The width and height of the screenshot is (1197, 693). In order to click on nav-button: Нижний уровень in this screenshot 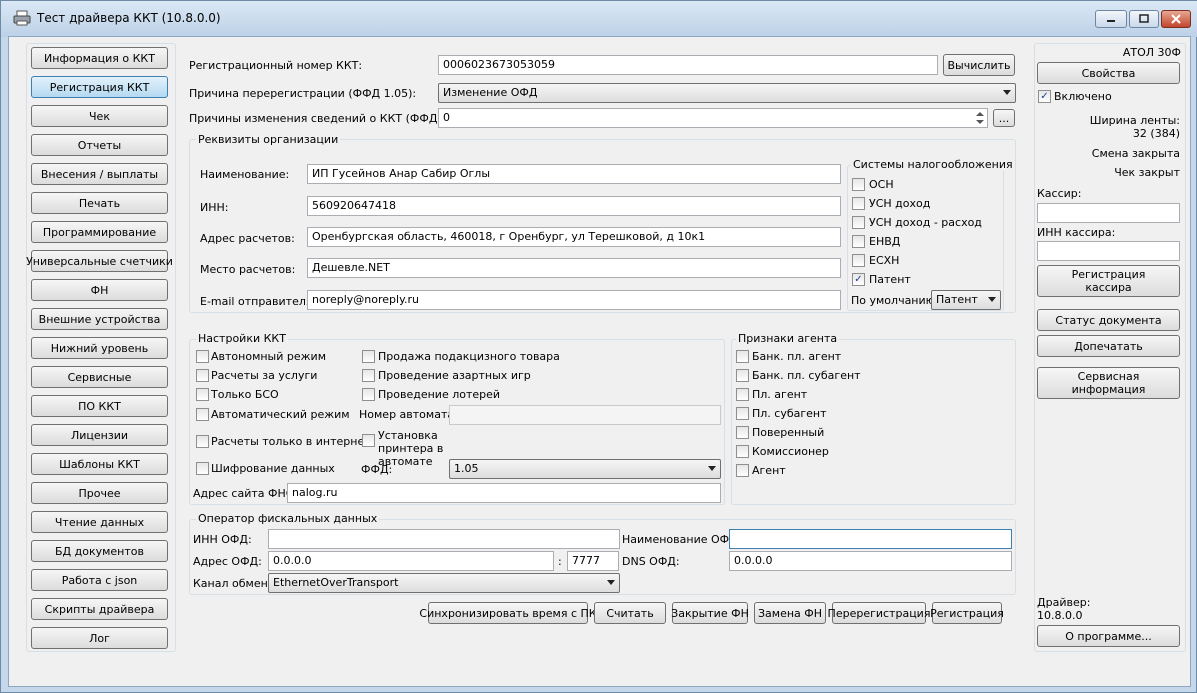, I will do `click(99, 348)`.